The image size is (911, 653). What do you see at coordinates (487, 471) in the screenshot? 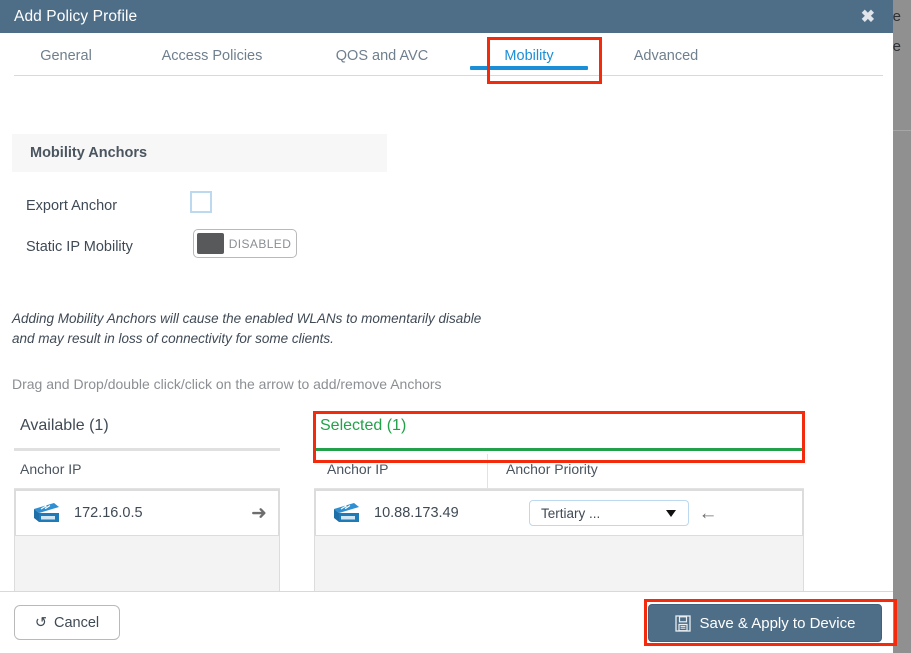
I see `selected-column-separator` at bounding box center [487, 471].